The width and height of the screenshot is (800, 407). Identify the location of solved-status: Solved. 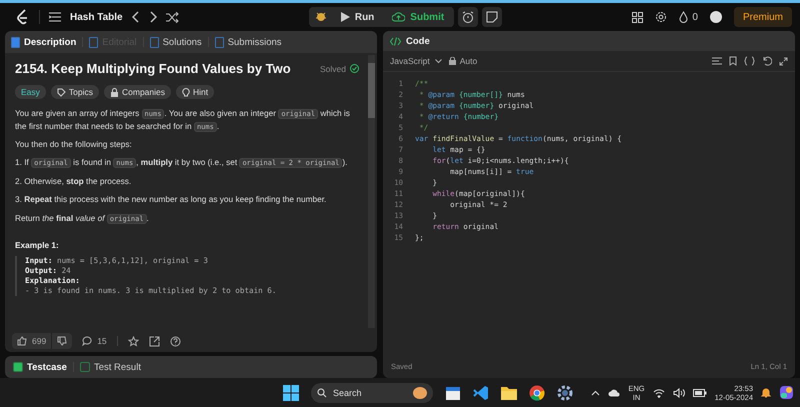
(333, 69).